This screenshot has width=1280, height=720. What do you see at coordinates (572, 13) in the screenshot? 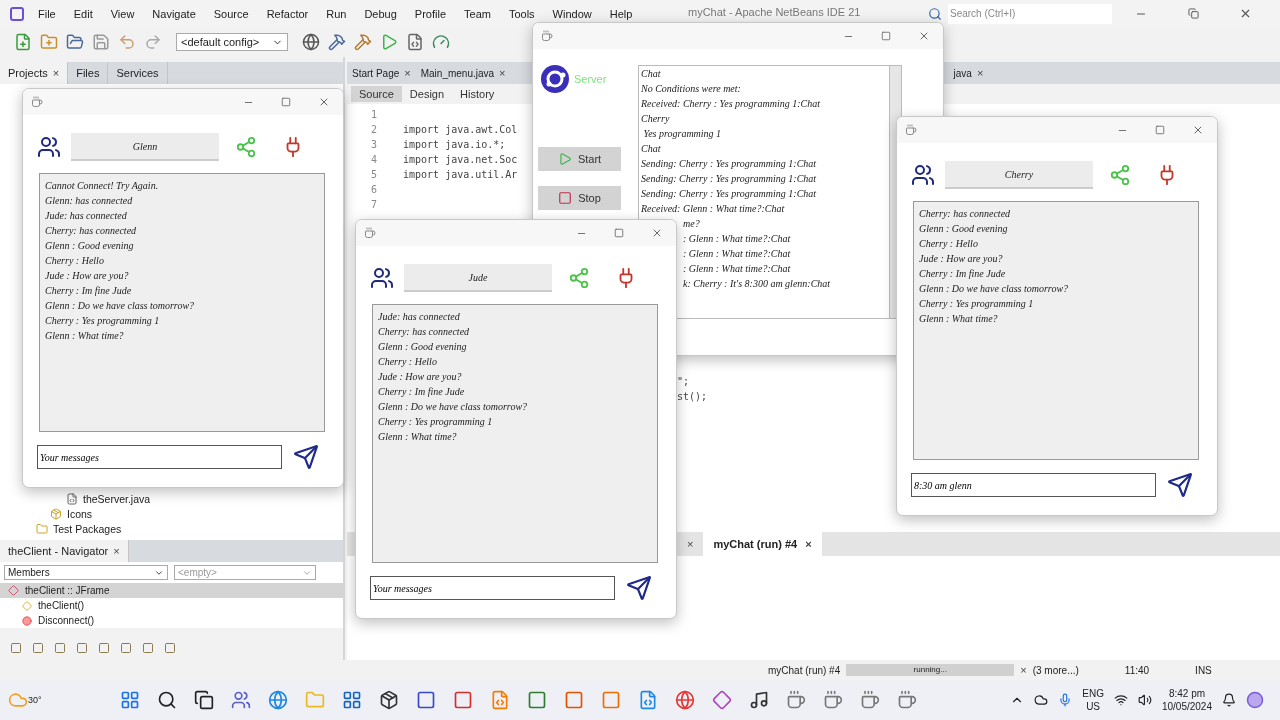
I see `menu-item: Window` at bounding box center [572, 13].